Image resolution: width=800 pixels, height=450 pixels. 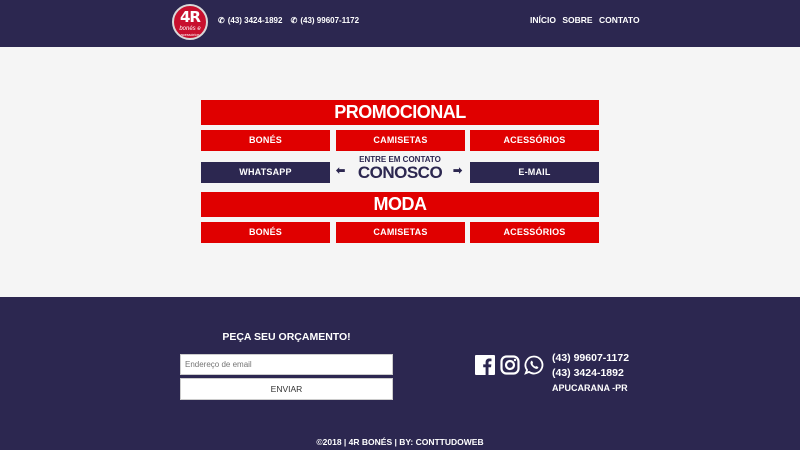 I want to click on footer-phone-2: (43) 3424-1892, so click(x=588, y=373).